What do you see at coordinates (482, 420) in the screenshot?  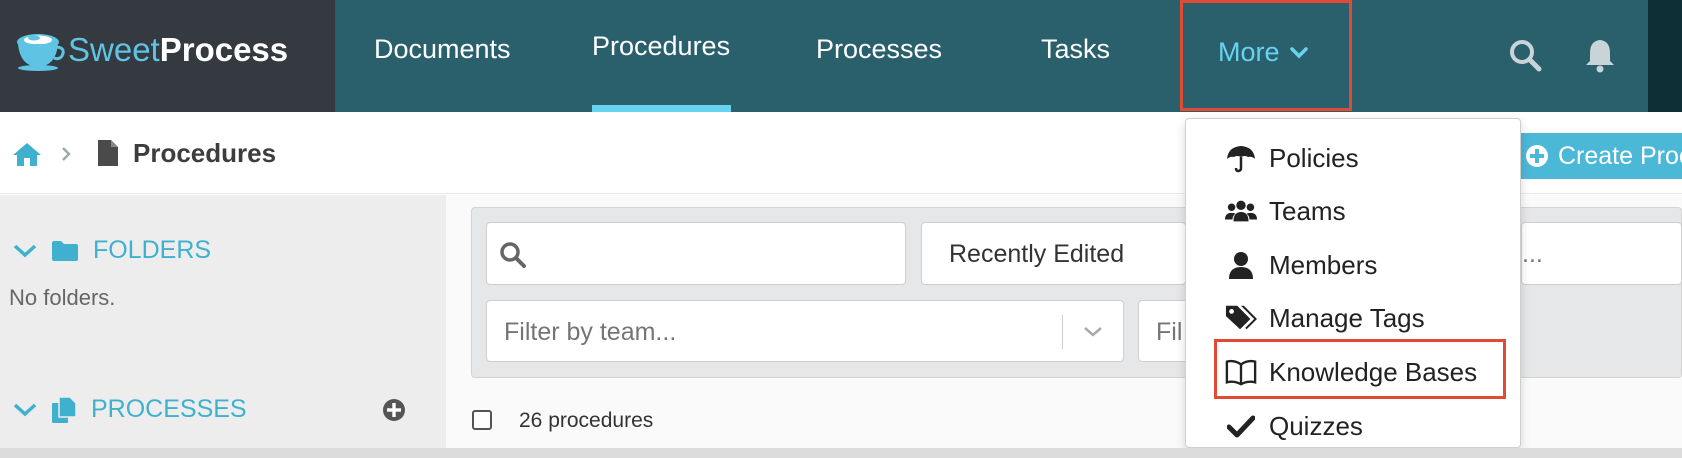 I see `select-all-checkbox` at bounding box center [482, 420].